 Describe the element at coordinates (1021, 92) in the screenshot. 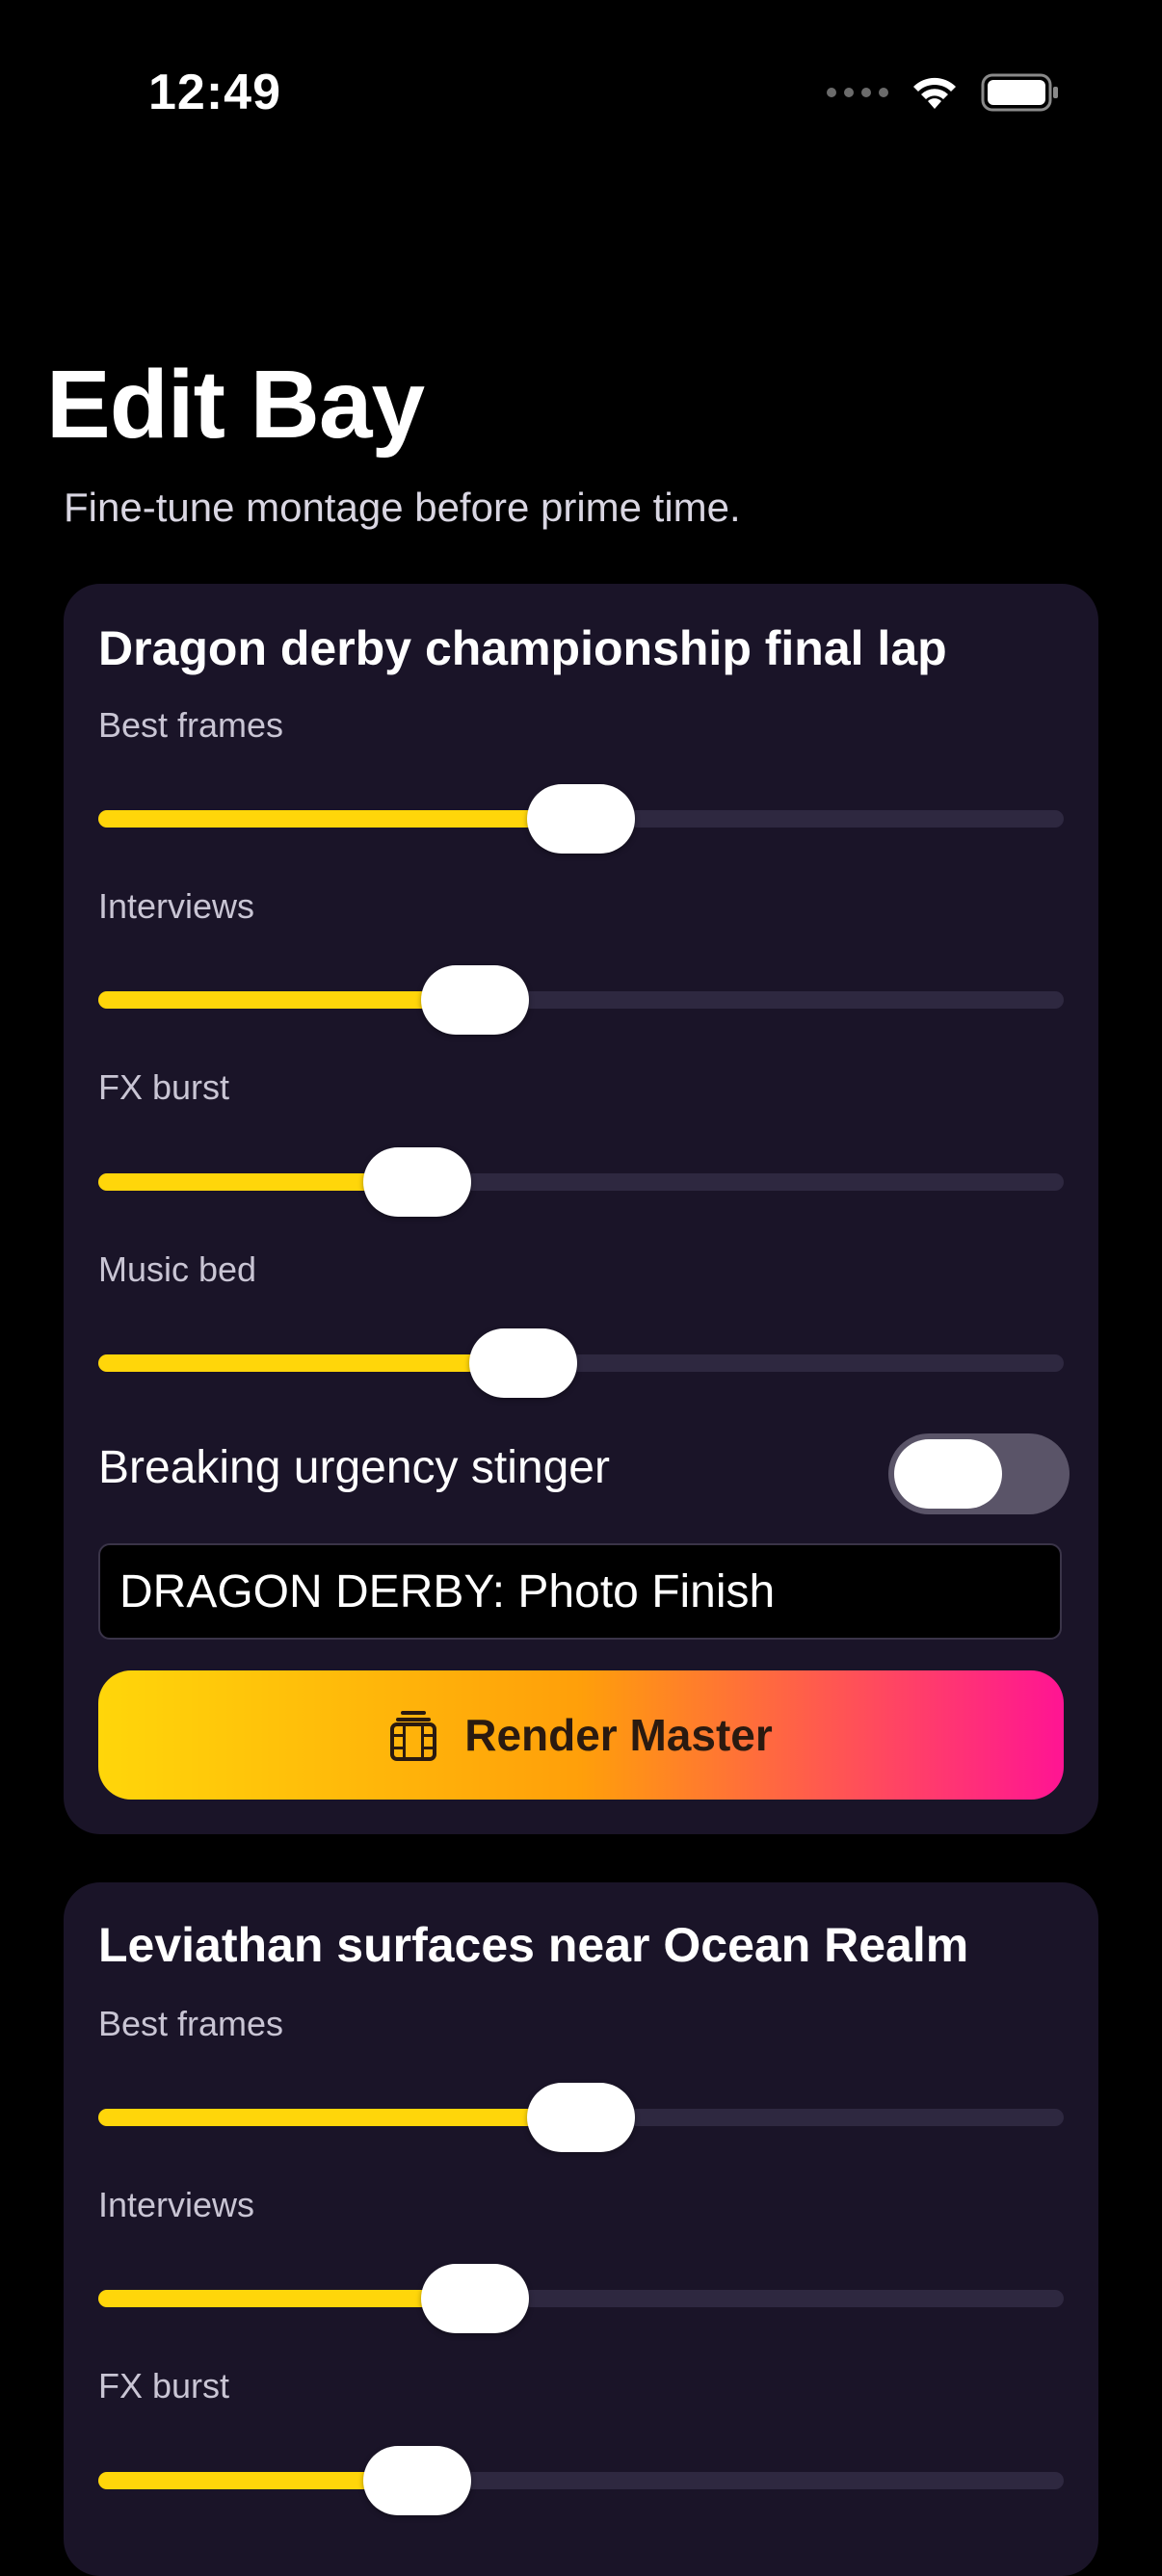

I see `battery-icon` at that location.